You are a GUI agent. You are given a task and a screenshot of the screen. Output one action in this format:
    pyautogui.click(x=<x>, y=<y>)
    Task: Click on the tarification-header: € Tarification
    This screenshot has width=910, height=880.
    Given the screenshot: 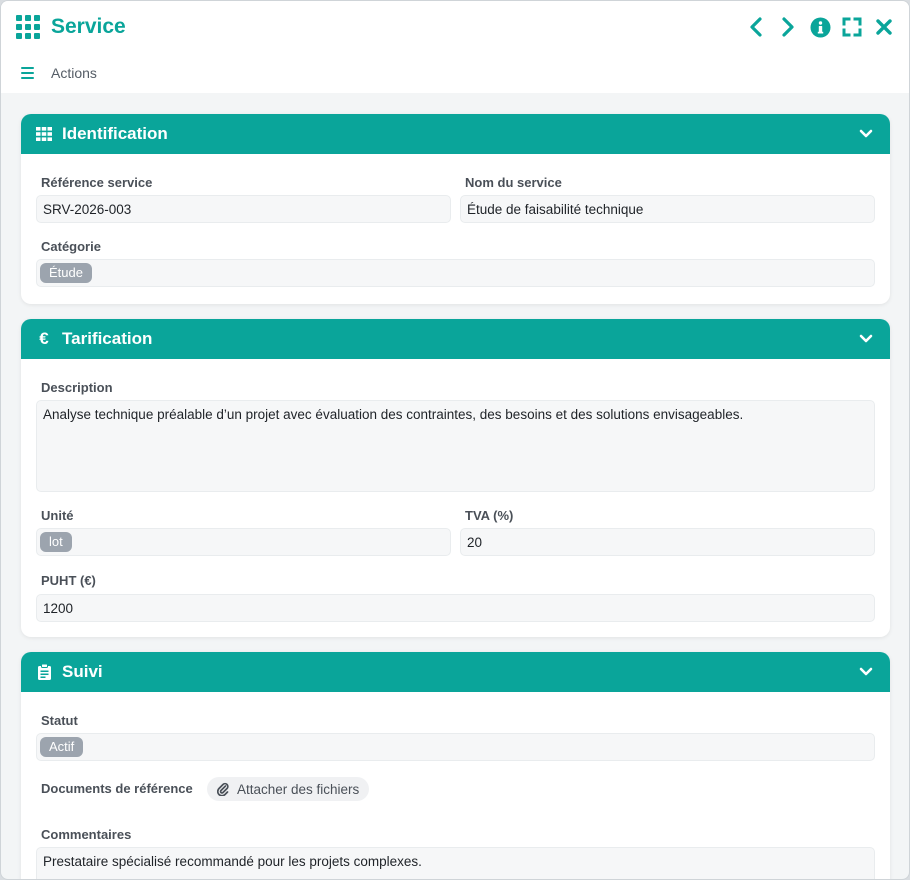 What is the action you would take?
    pyautogui.click(x=455, y=339)
    